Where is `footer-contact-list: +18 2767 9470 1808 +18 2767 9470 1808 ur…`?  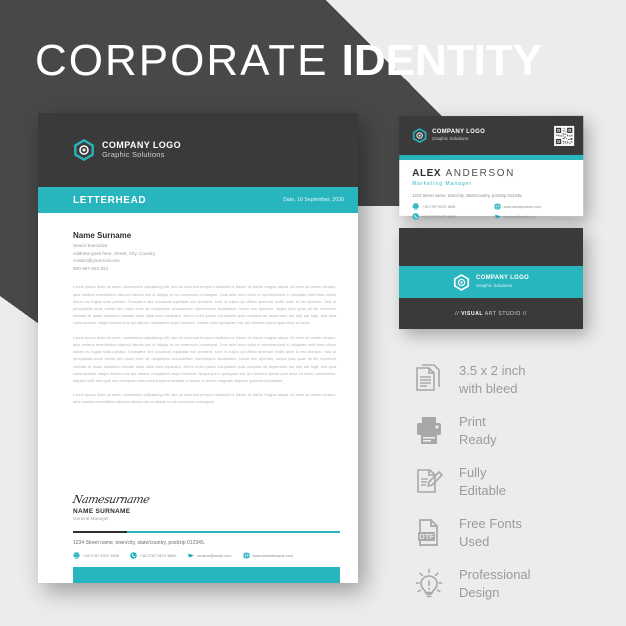 footer-contact-list: +18 2767 9470 1808 +18 2767 9470 1808 ur… is located at coordinates (206, 555).